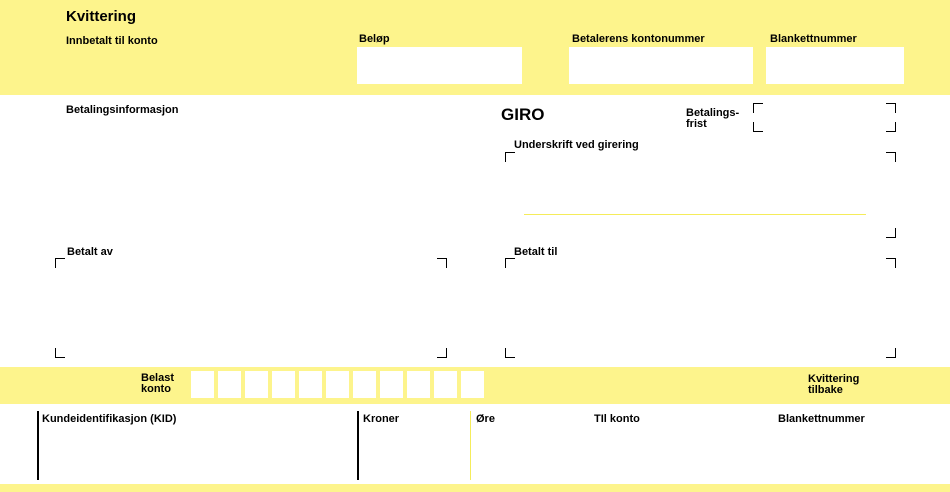 The height and width of the screenshot is (492, 950). What do you see at coordinates (90, 252) in the screenshot?
I see `paid-by-label: Betalt av` at bounding box center [90, 252].